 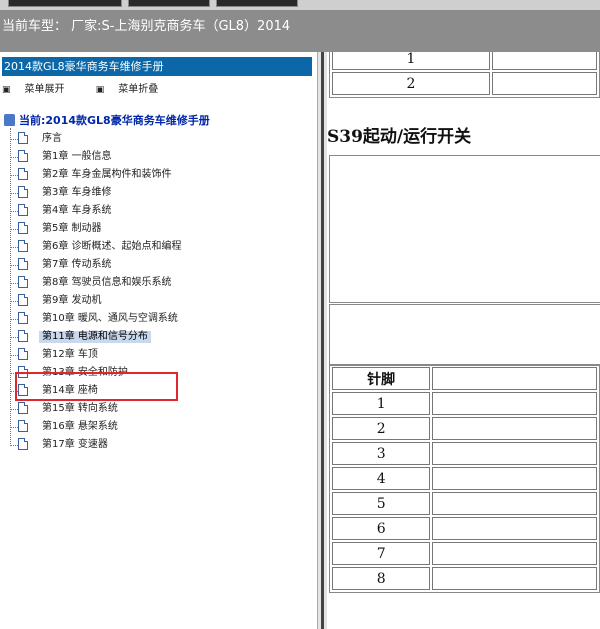 What do you see at coordinates (94, 87) in the screenshot?
I see `menu-toggles: ▣ 菜单展开 ▣ 菜单折叠` at bounding box center [94, 87].